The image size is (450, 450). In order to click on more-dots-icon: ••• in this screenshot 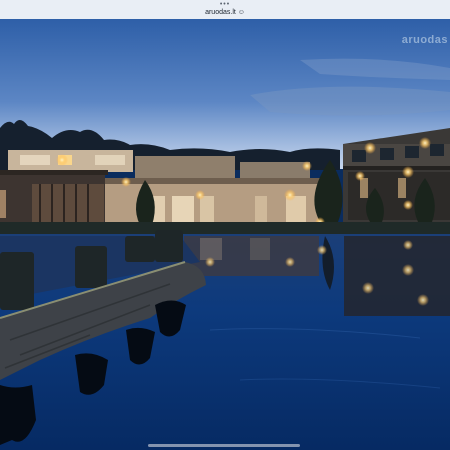, I will do `click(225, 4)`.